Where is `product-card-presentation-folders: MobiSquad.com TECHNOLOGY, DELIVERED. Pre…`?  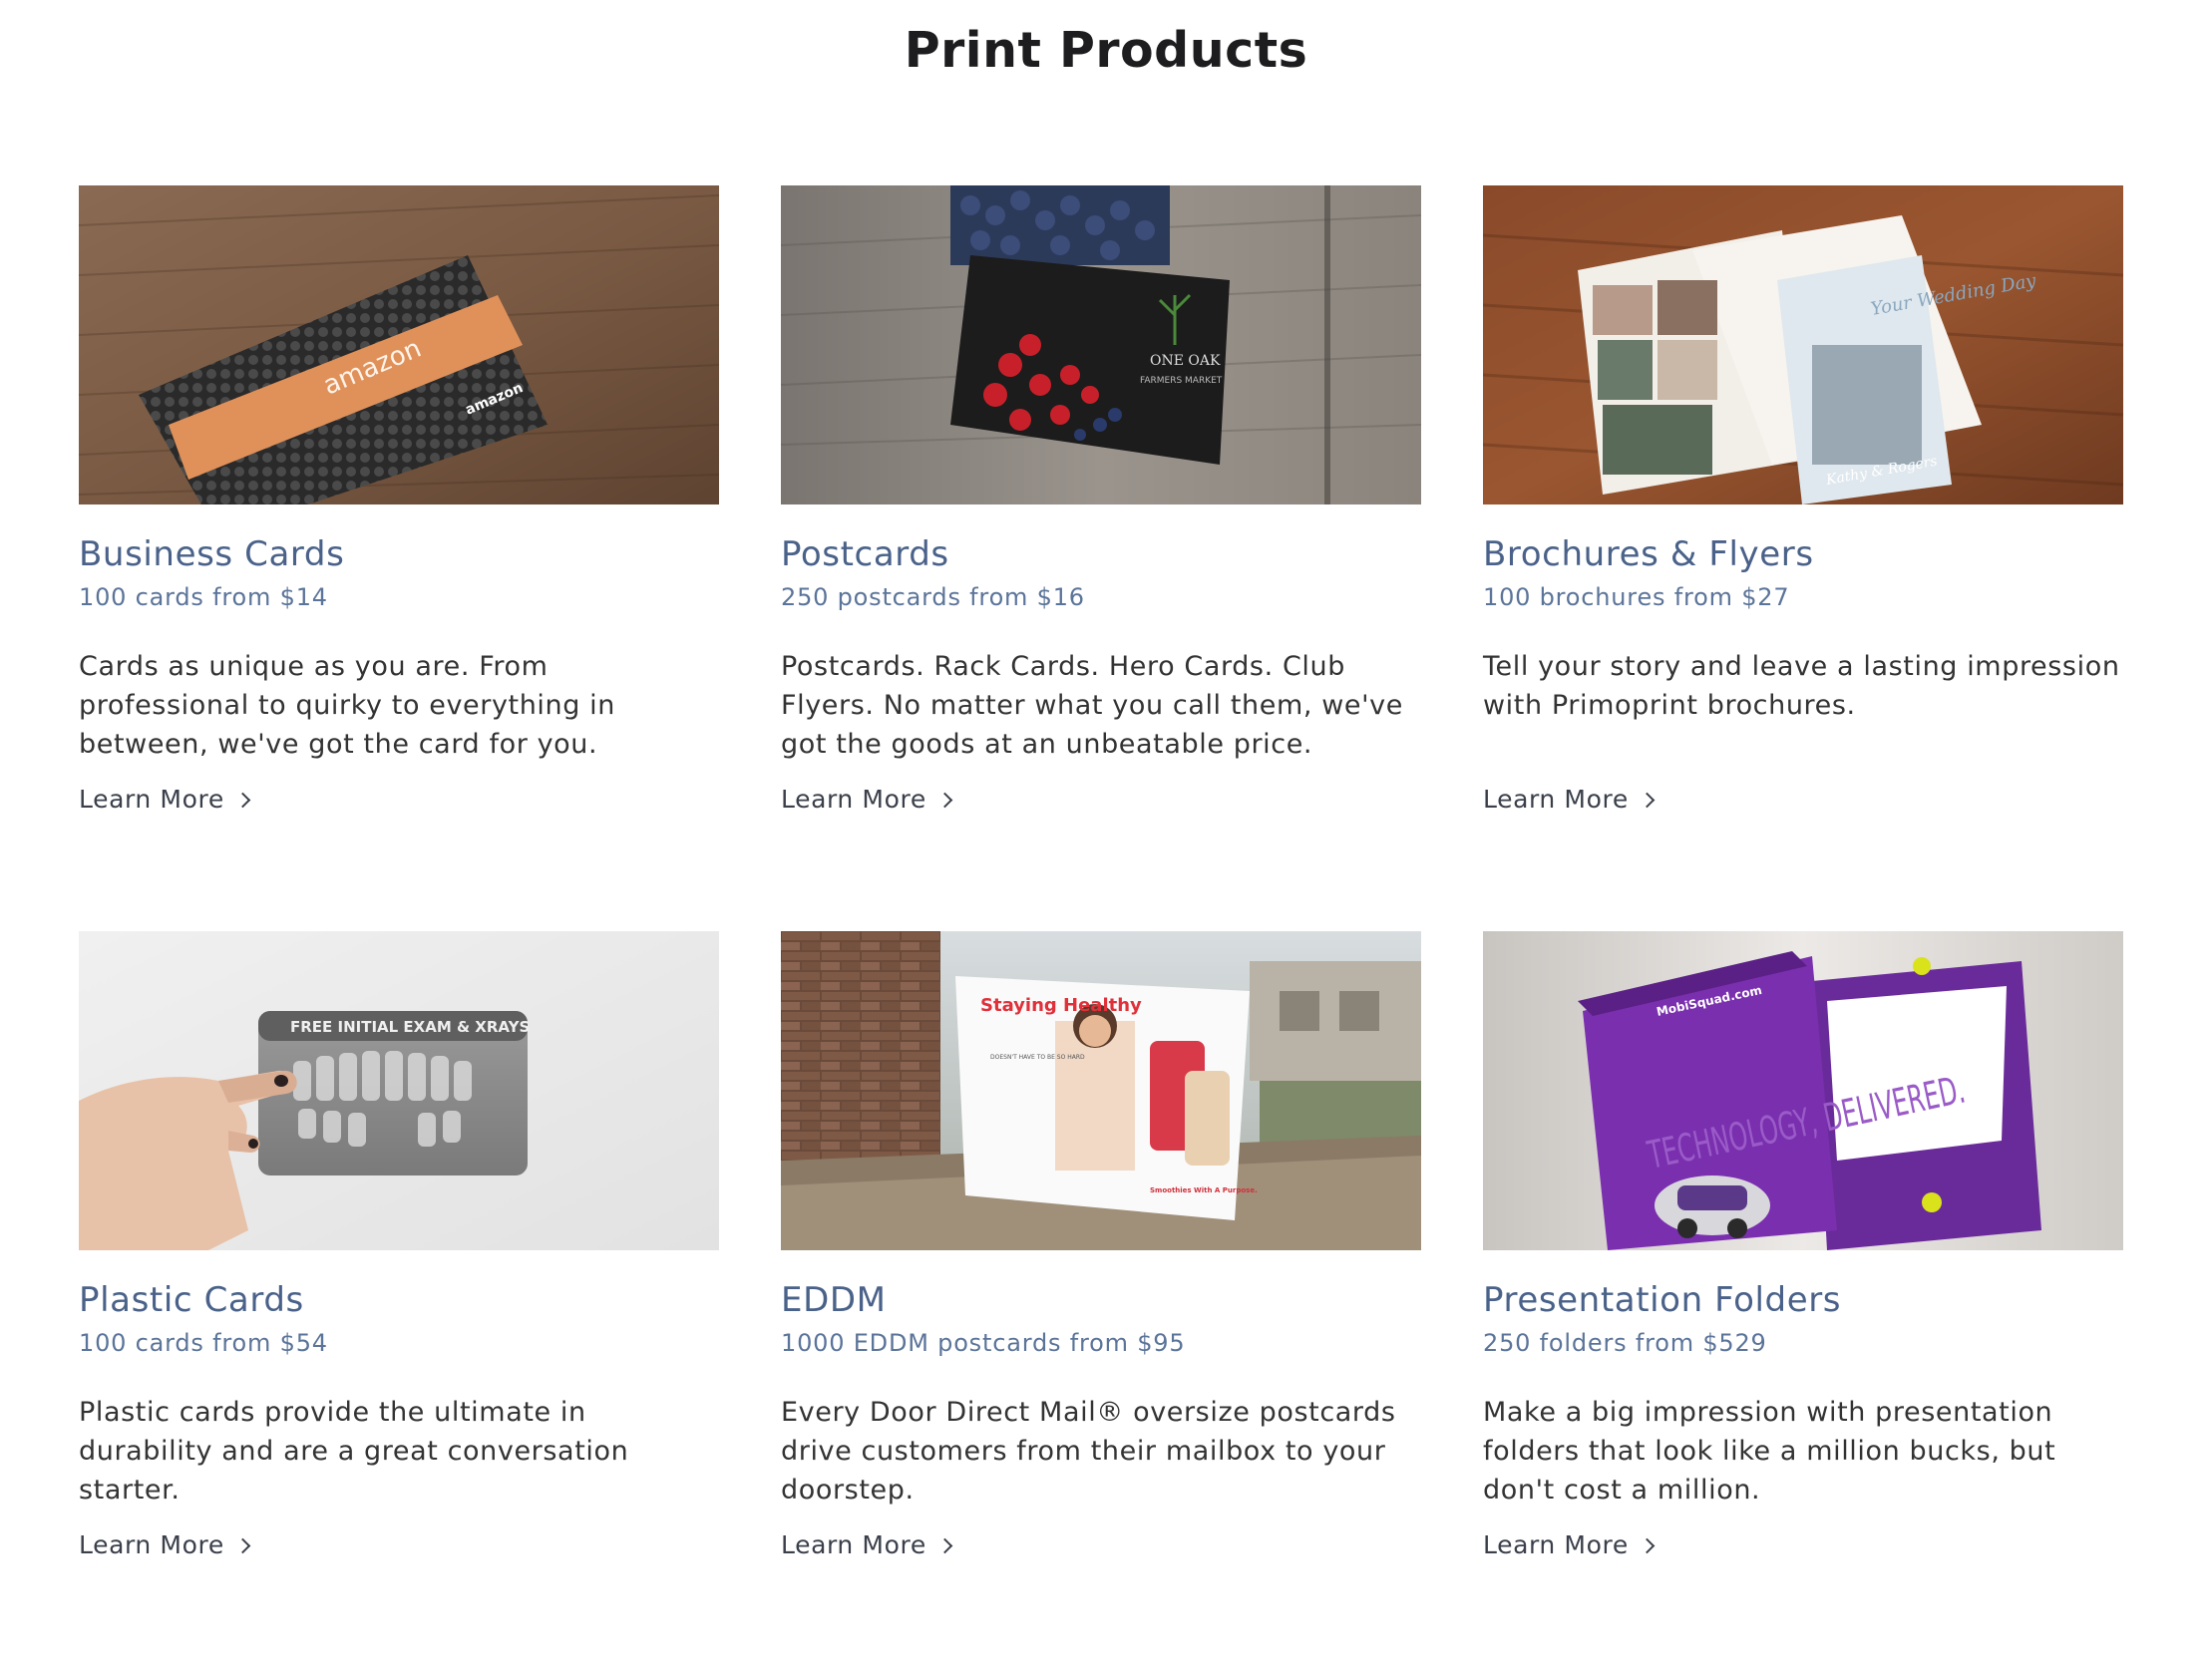
product-card-presentation-folders: MobiSquad.com TECHNOLOGY, DELIVERED. Pre… is located at coordinates (1803, 1304).